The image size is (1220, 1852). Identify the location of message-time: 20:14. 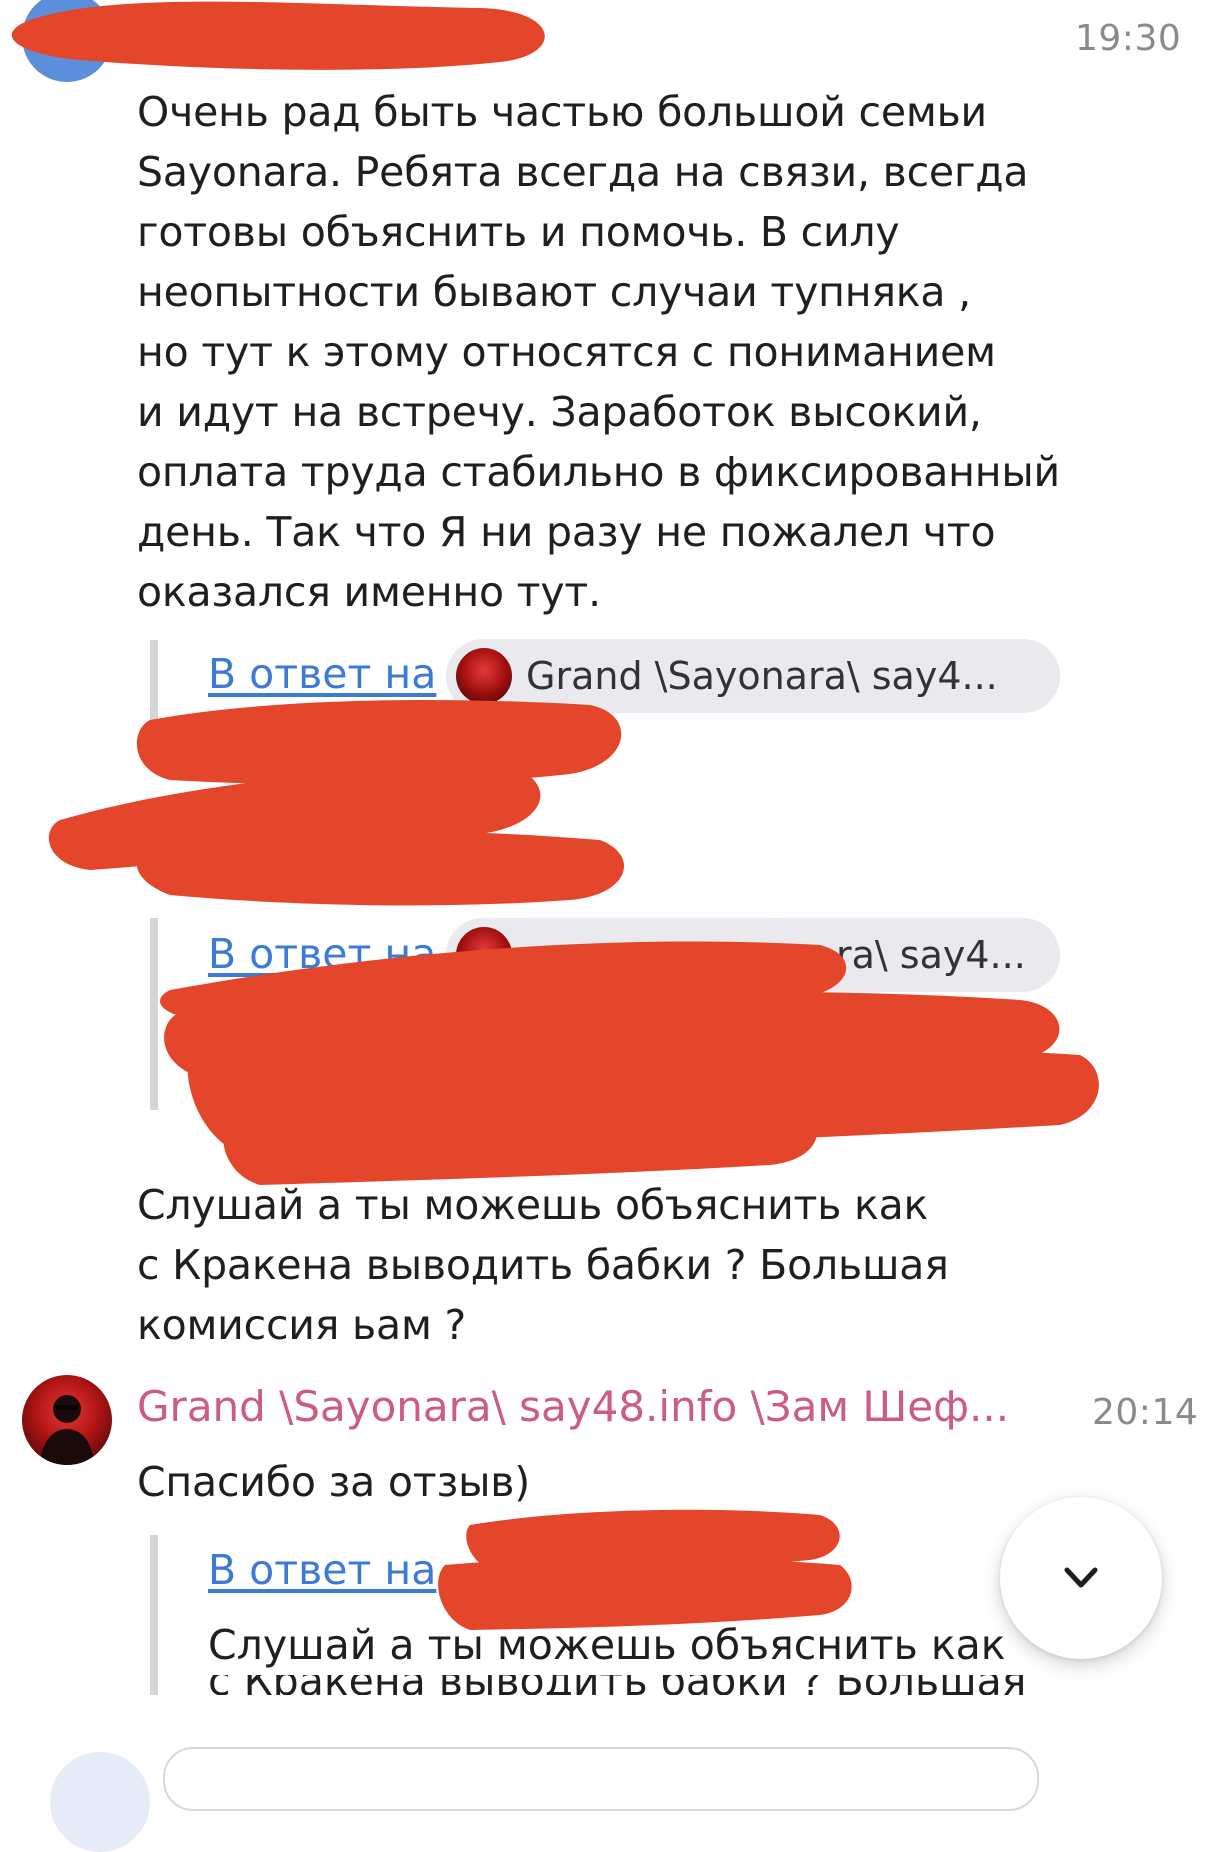
(1145, 1412).